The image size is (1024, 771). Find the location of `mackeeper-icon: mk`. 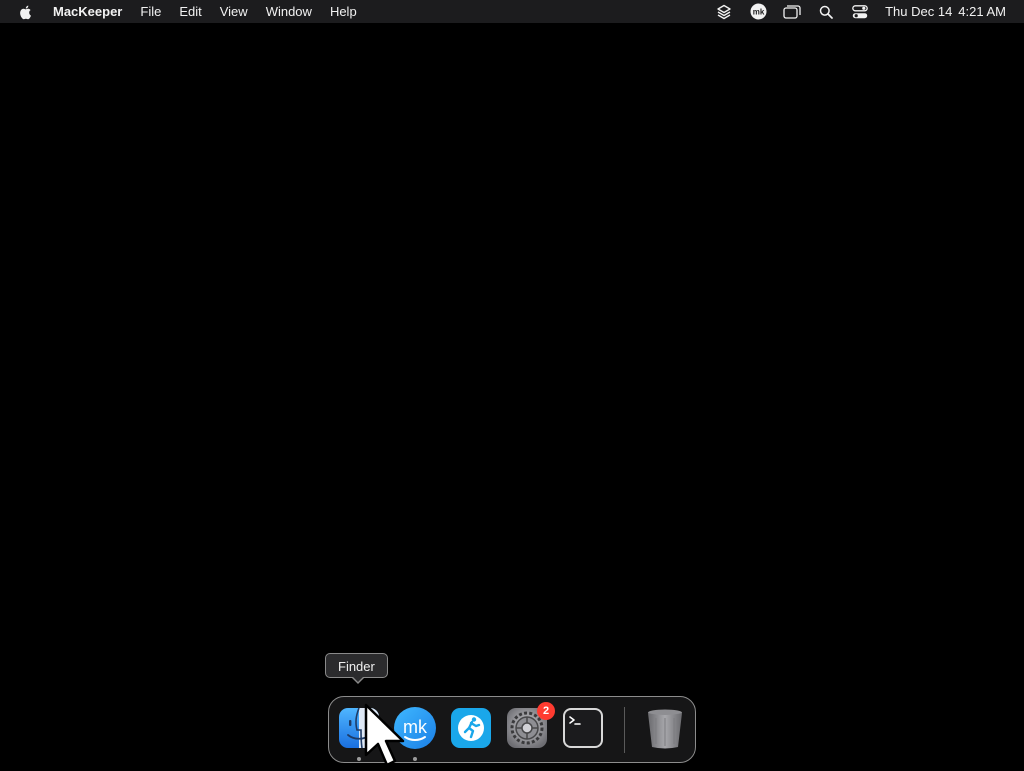

mackeeper-icon: mk is located at coordinates (758, 11).